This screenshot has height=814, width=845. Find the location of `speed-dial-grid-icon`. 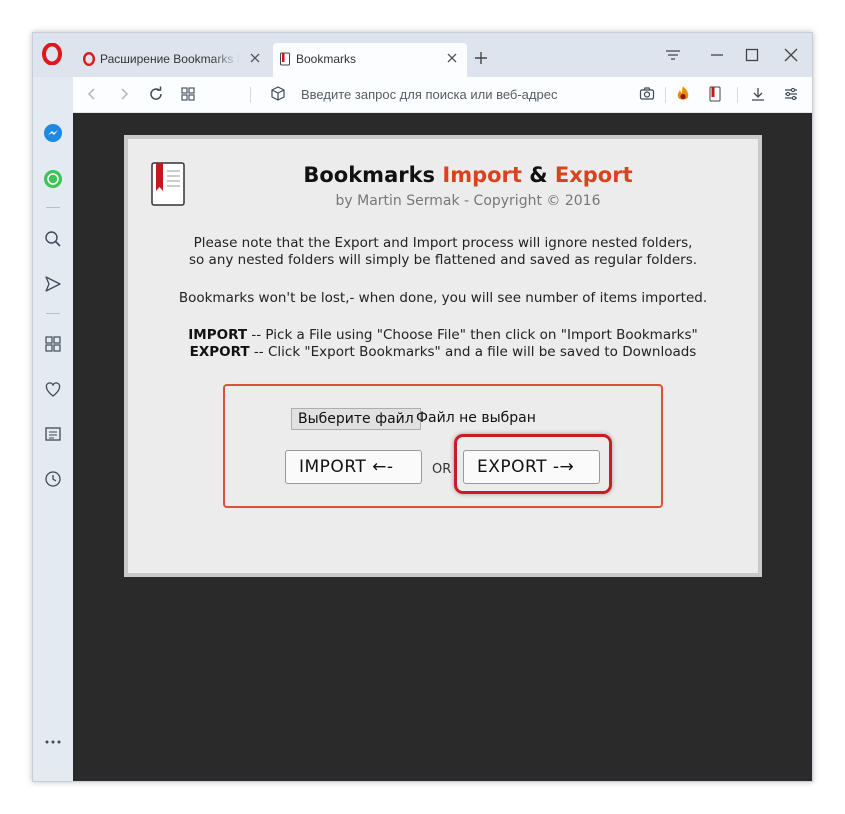

speed-dial-grid-icon is located at coordinates (188, 94).